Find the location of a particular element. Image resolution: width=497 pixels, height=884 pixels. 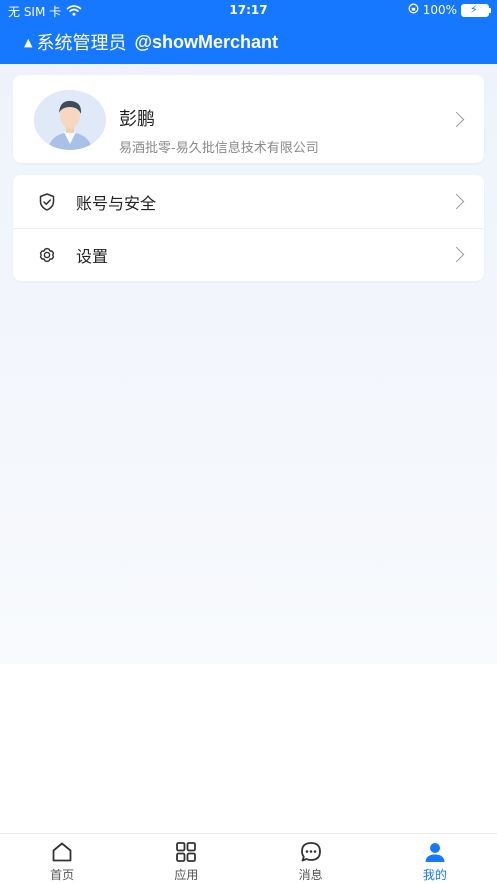

tab-mine: 我的 is located at coordinates (435, 859).